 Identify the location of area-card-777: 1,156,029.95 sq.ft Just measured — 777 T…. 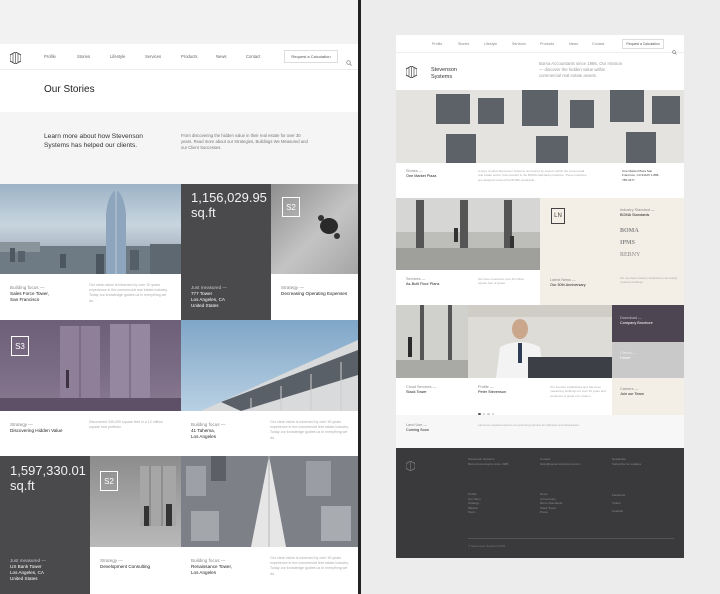
(226, 252).